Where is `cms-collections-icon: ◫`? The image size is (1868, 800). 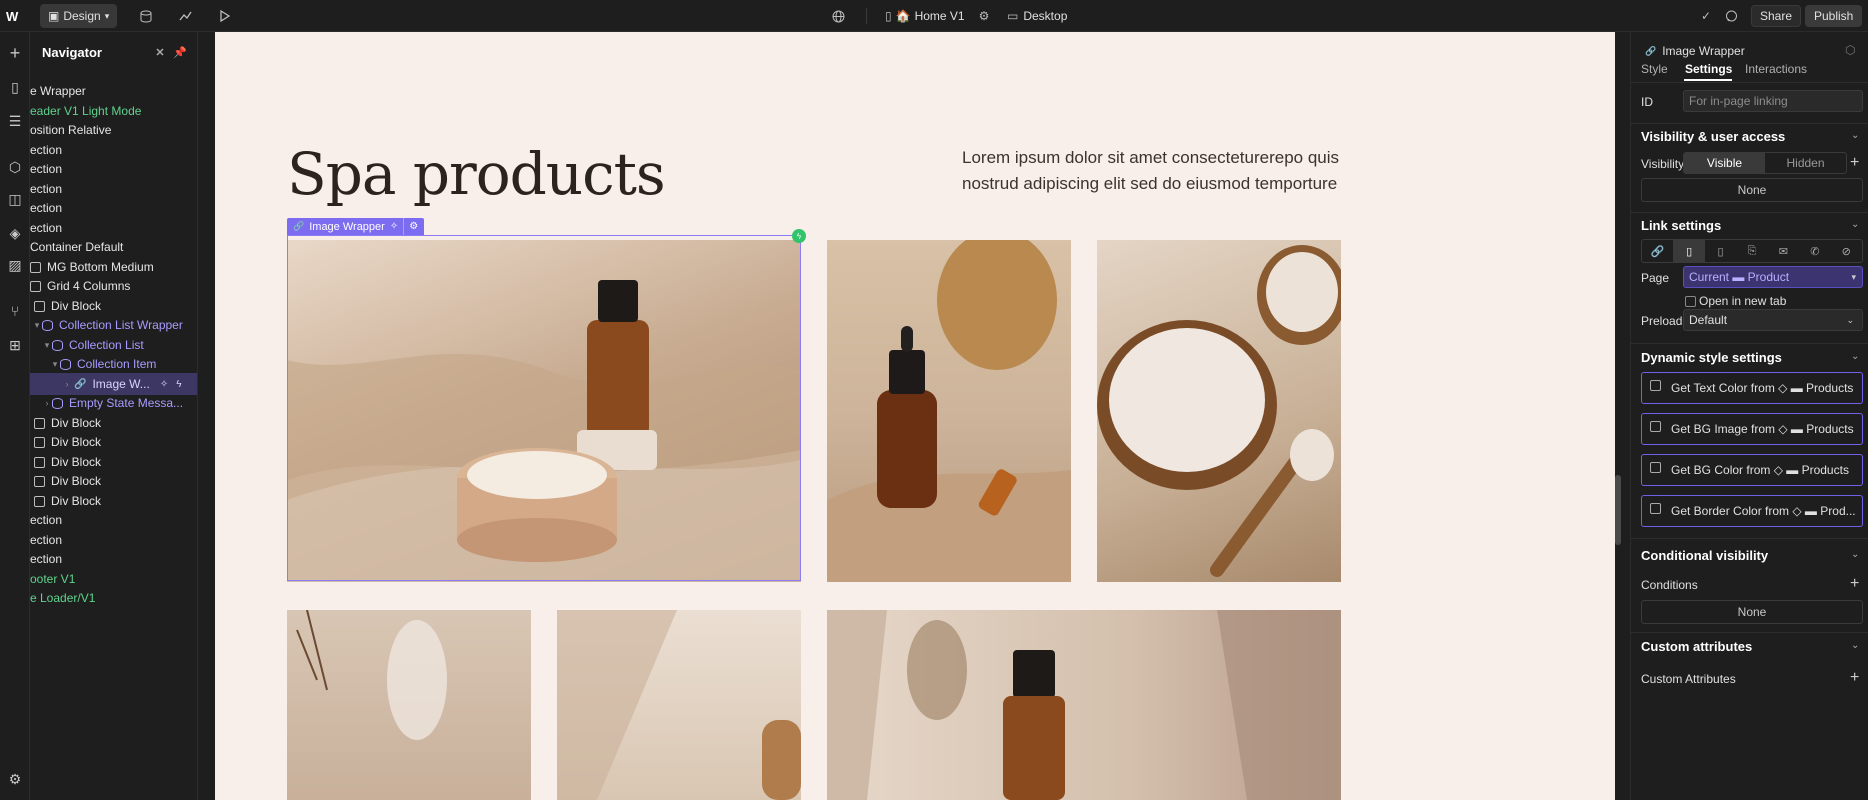
cms-collections-icon: ◫ is located at coordinates (15, 199).